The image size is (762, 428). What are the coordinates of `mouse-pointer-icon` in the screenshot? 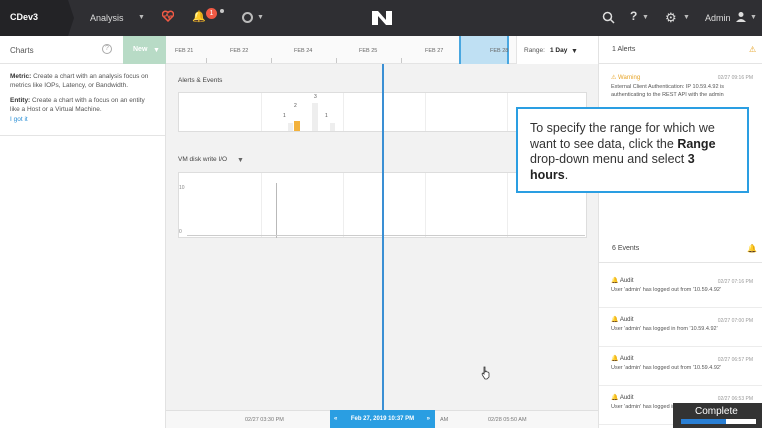 It's located at (485, 373).